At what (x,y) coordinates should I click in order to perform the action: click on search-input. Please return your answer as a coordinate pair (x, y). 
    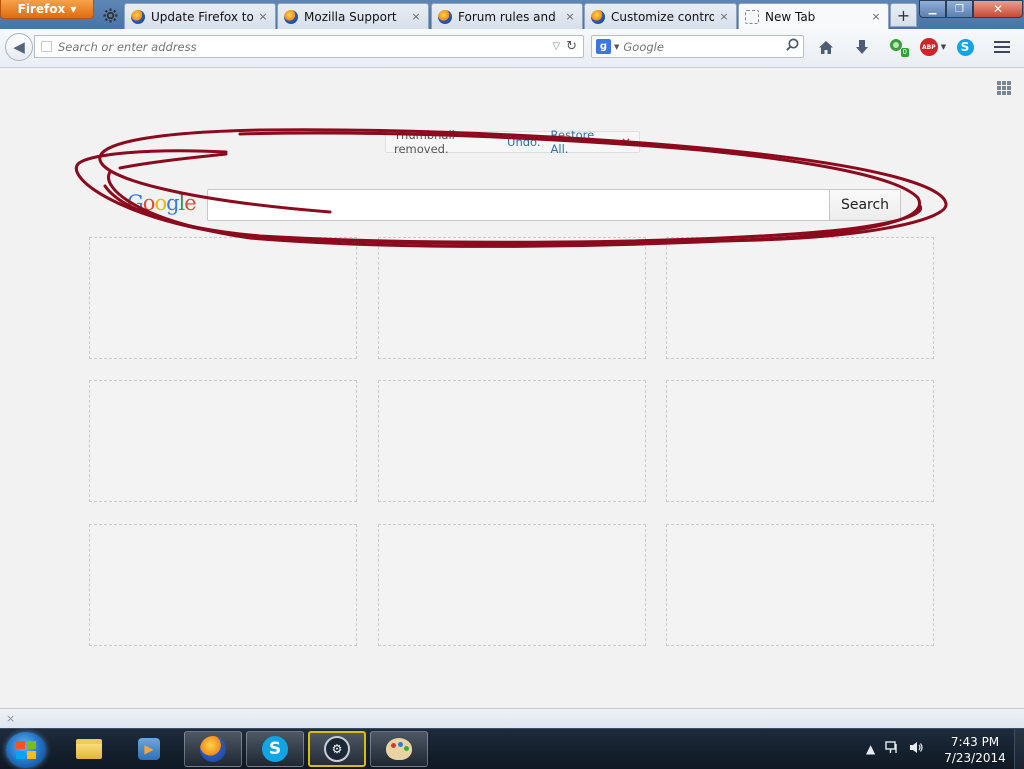
    Looking at the image, I should click on (704, 46).